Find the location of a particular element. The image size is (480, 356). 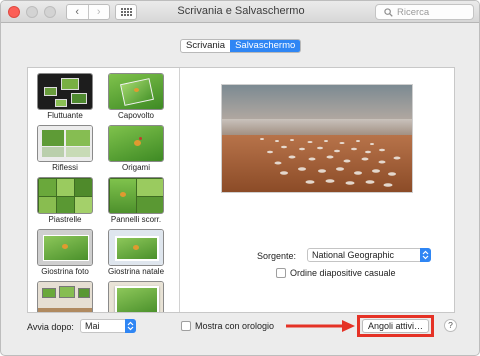

screensaver-preview is located at coordinates (317, 138).